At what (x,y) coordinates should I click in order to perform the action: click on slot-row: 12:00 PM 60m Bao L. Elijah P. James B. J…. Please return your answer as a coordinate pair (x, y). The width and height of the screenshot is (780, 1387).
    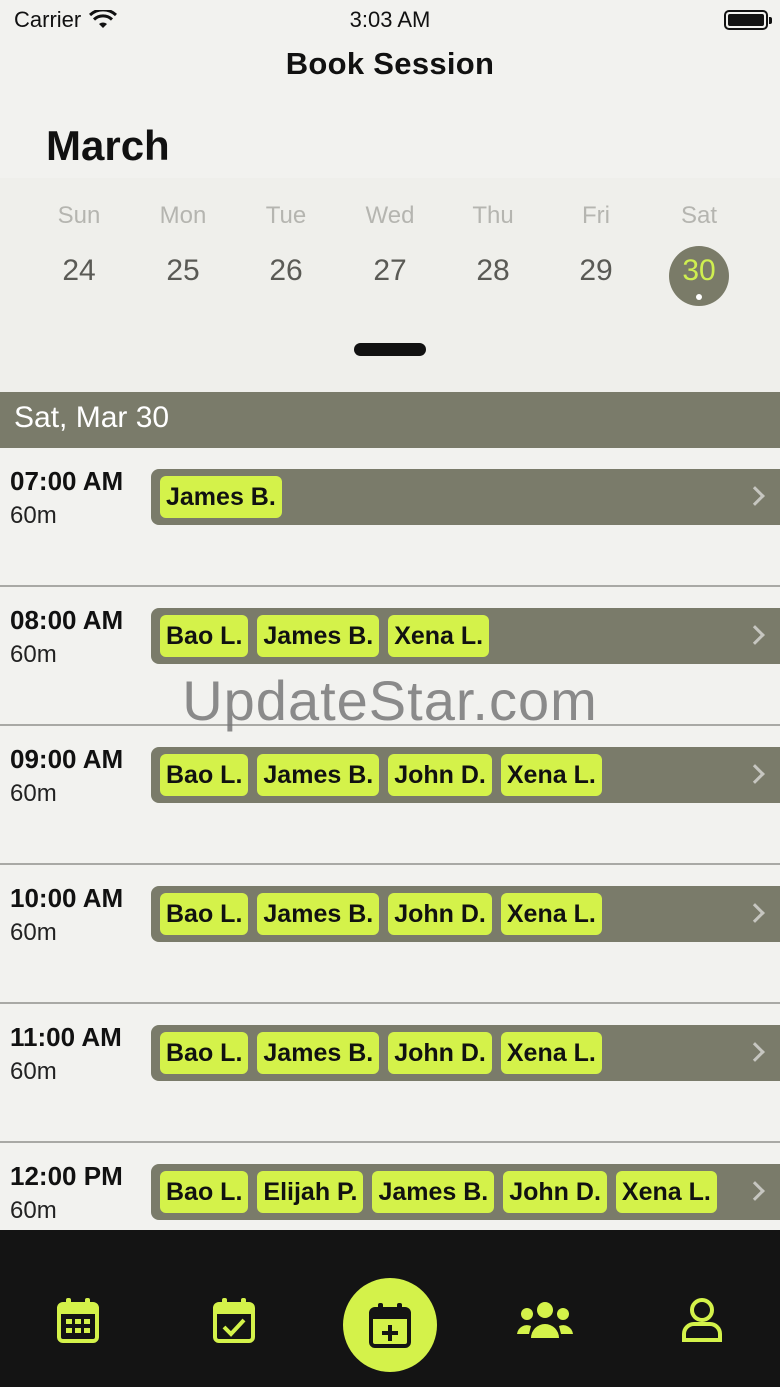
    Looking at the image, I should click on (390, 1186).